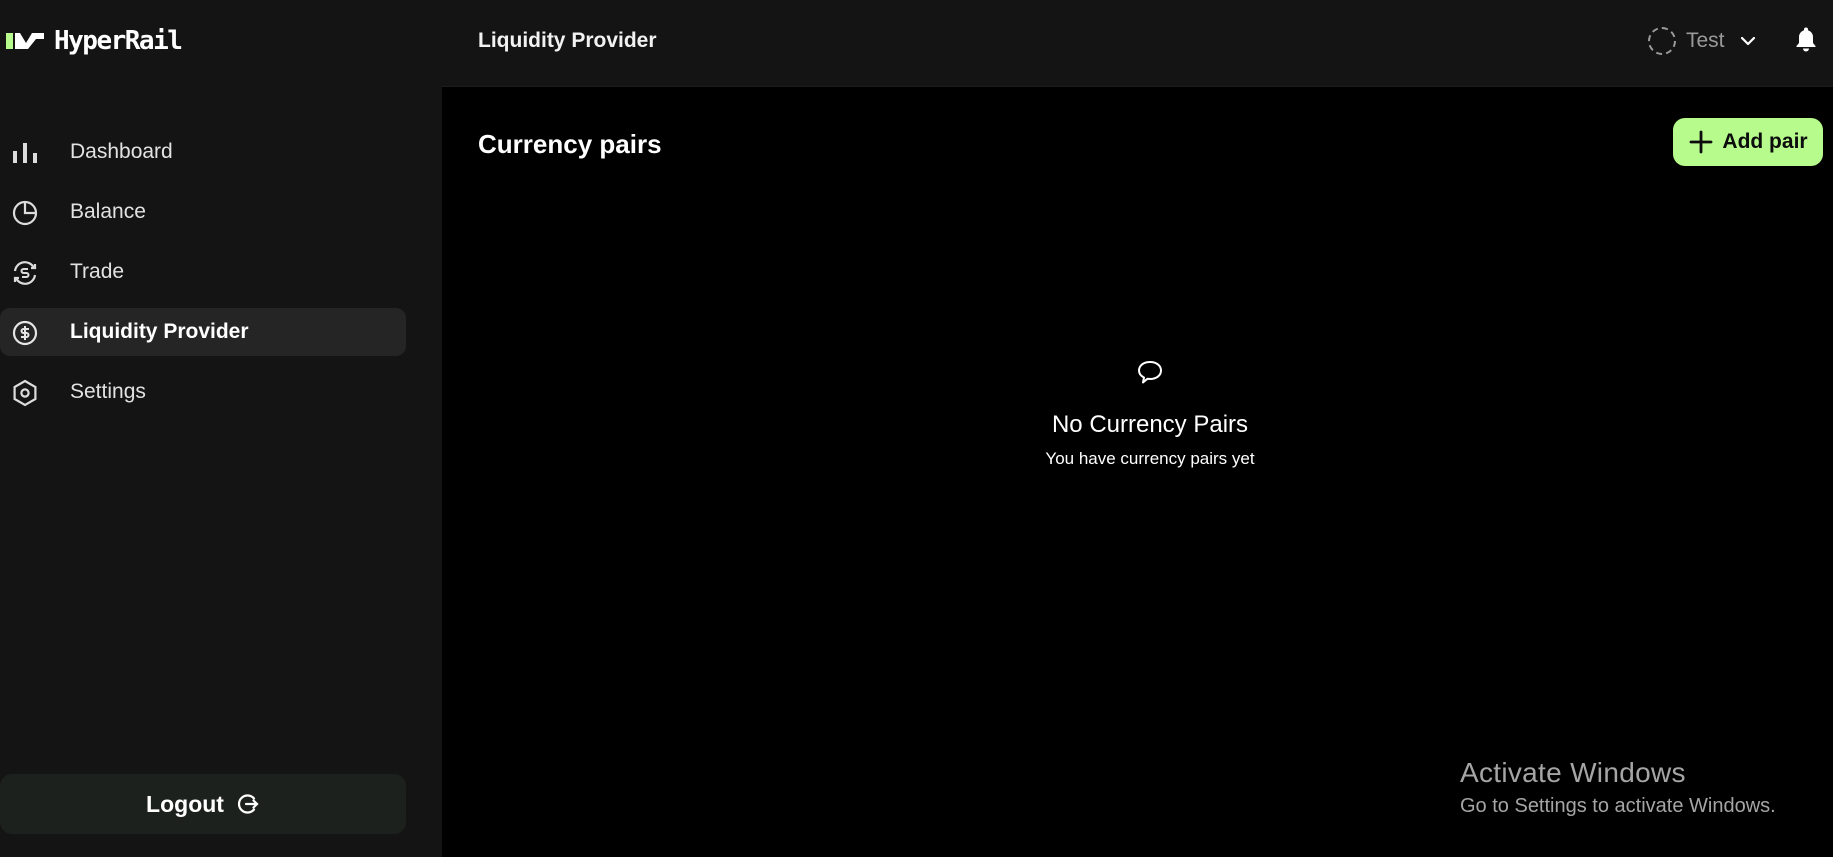 Image resolution: width=1833 pixels, height=857 pixels. What do you see at coordinates (1662, 41) in the screenshot?
I see `avatar` at bounding box center [1662, 41].